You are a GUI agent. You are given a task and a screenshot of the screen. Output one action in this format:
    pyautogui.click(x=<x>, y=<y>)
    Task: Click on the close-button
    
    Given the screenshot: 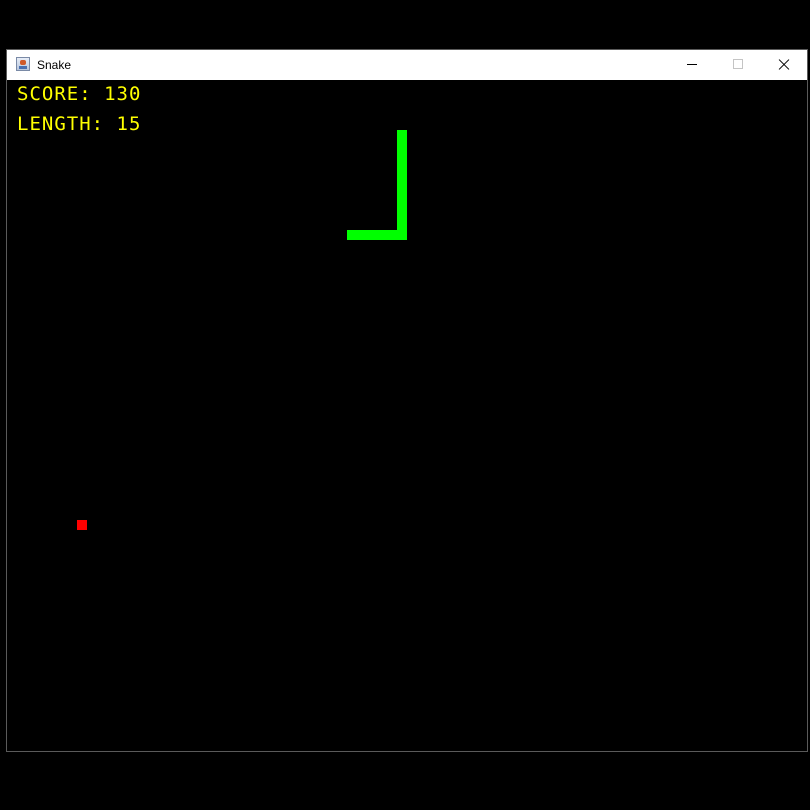 What is the action you would take?
    pyautogui.click(x=784, y=65)
    